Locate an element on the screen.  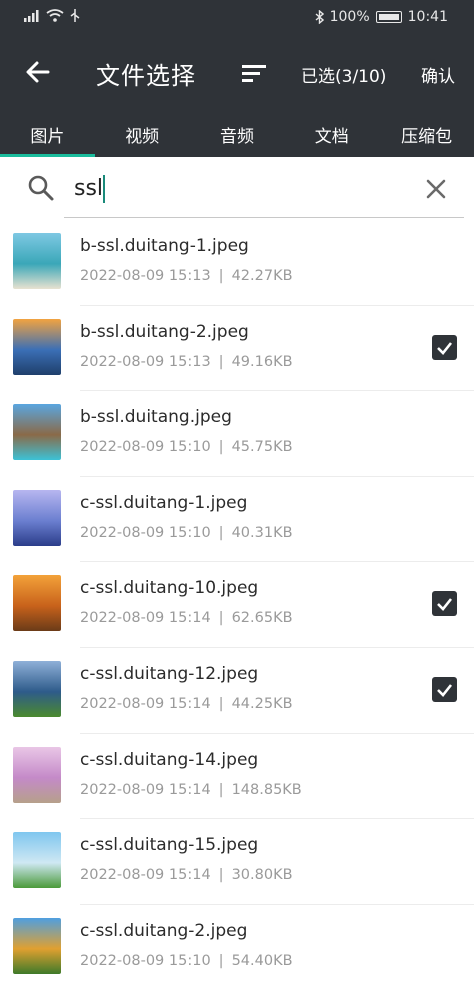
tab-documents: 文档 is located at coordinates (331, 132).